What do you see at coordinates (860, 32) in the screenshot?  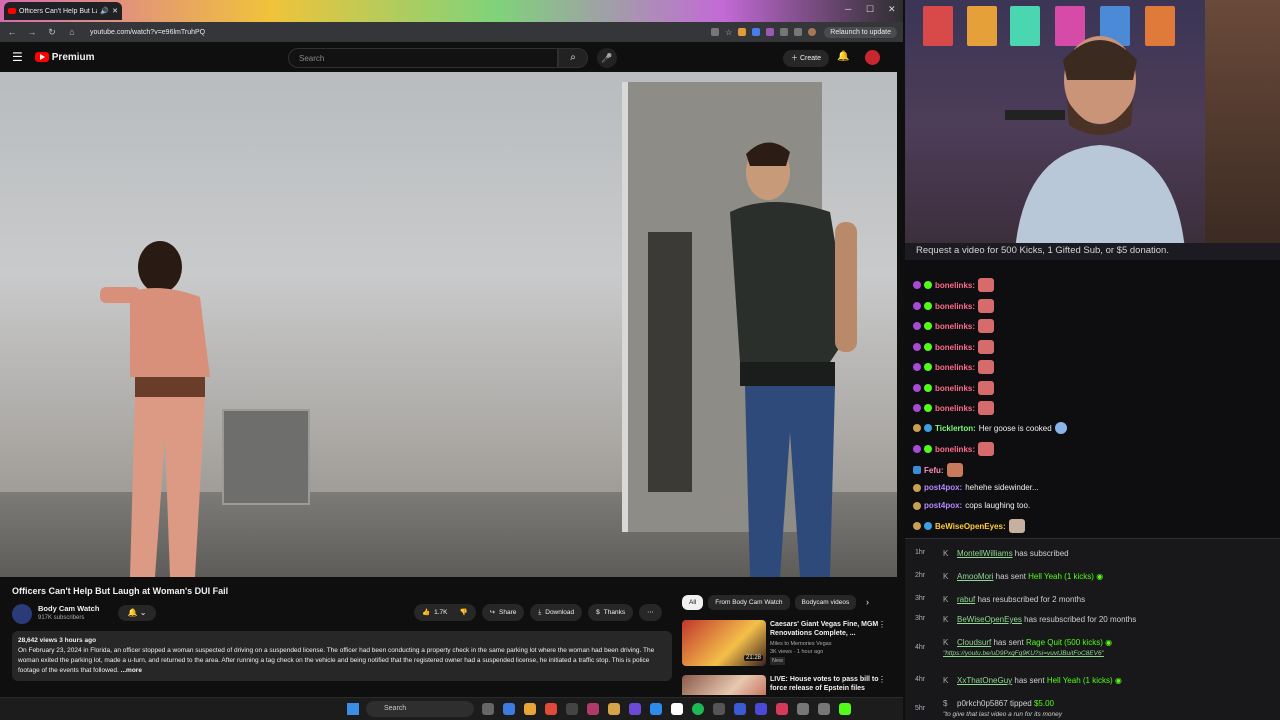 I see `relaunch-button: Relaunch to update` at bounding box center [860, 32].